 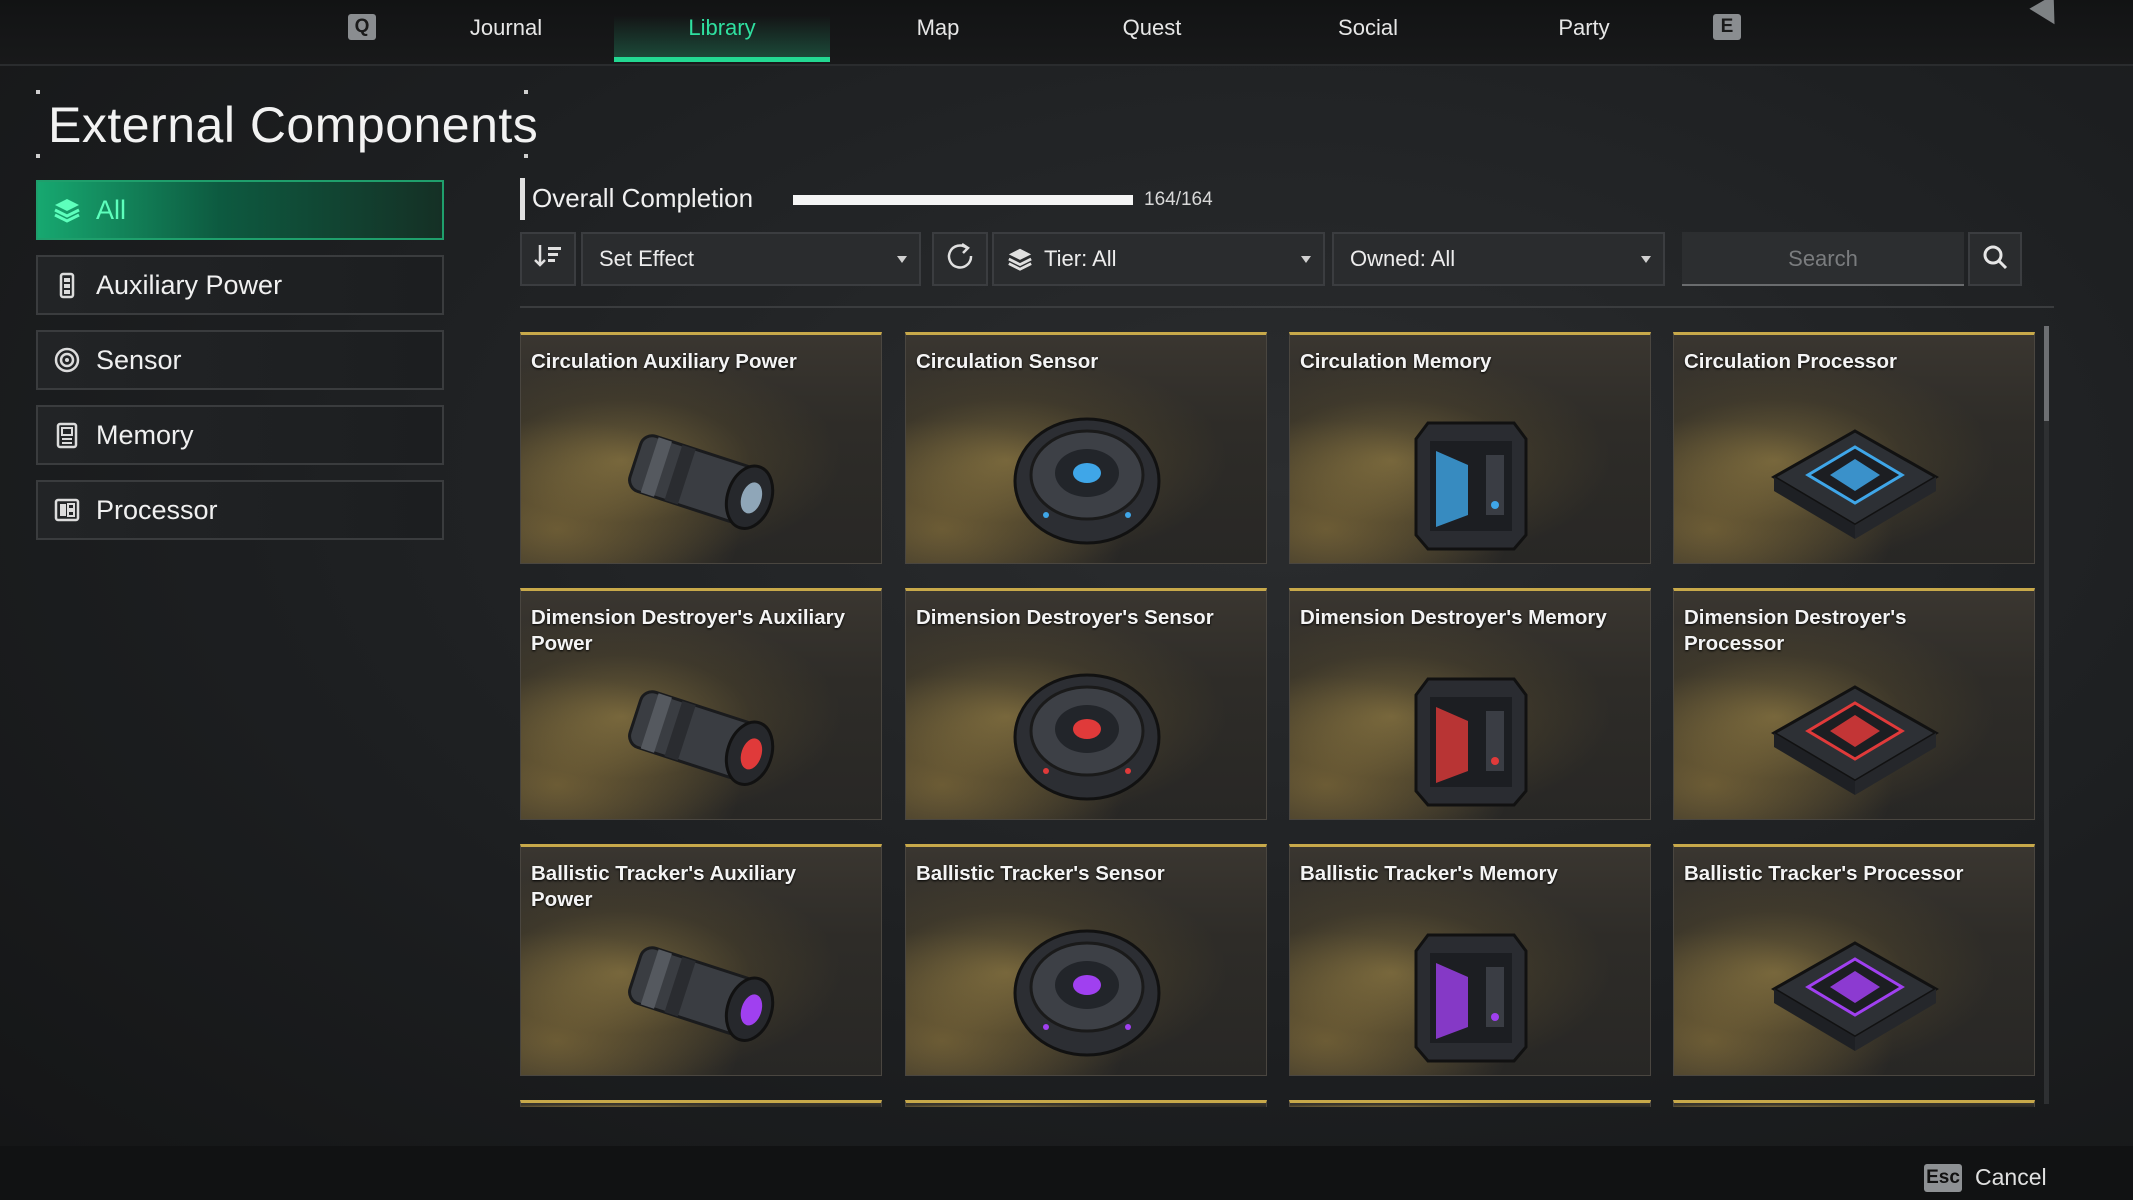 I want to click on refresh-icon, so click(x=960, y=259).